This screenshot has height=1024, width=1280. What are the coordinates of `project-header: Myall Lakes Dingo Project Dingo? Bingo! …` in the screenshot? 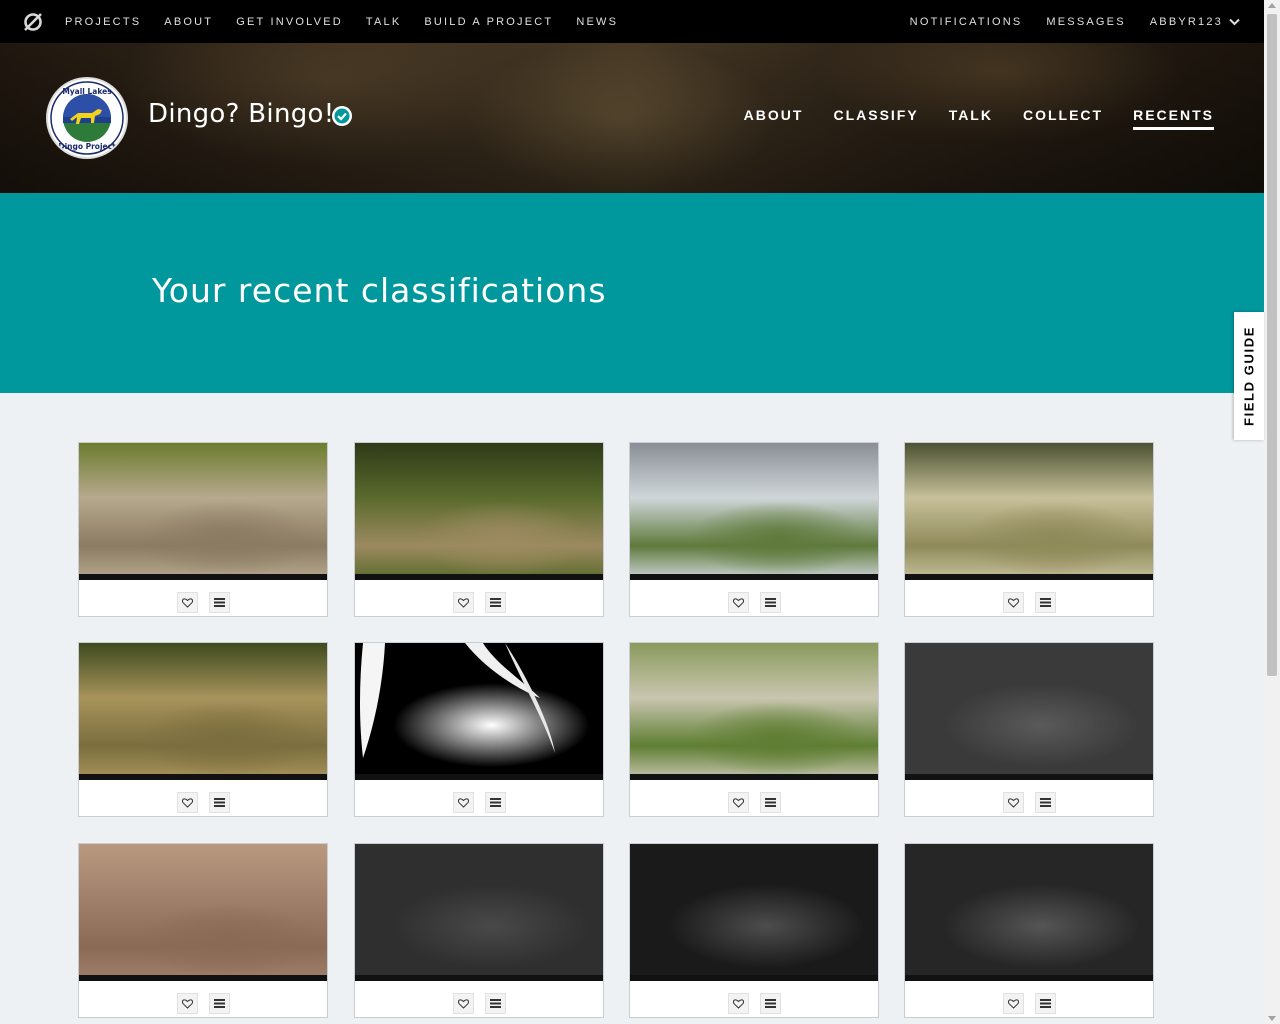 It's located at (632, 118).